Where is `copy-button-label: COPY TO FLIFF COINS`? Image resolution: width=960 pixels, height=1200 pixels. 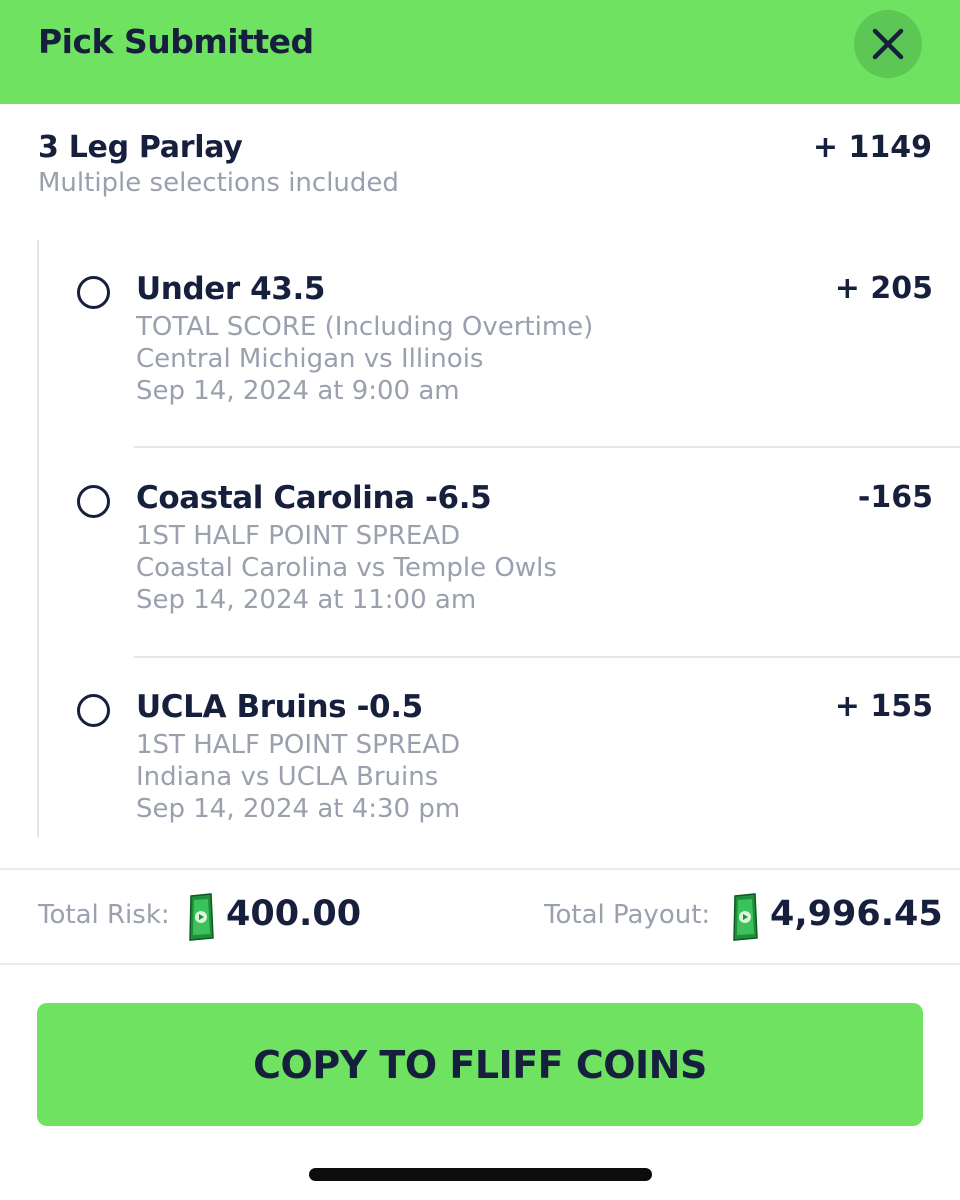 copy-button-label: COPY TO FLIFF COINS is located at coordinates (480, 1064).